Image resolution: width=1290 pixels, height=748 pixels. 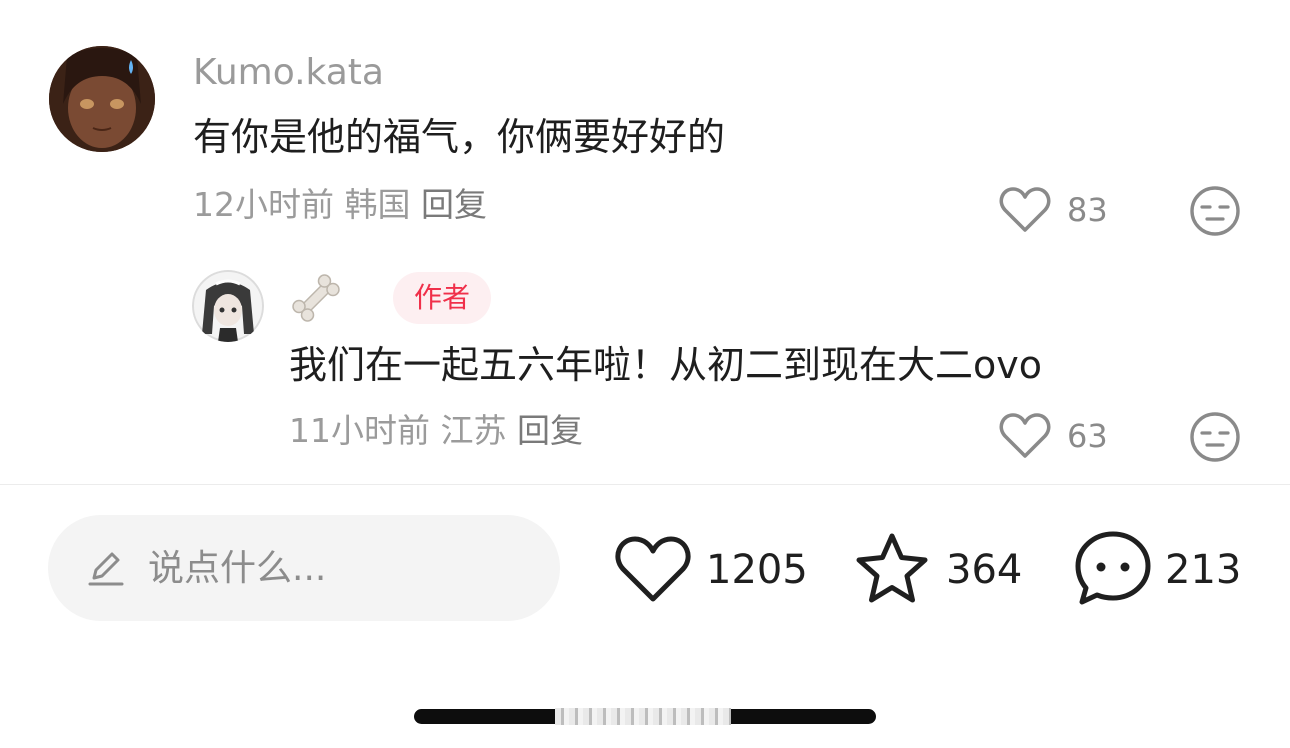 I want to click on reply-text: 我们在一起五六年啦！从初二到现在大二ovo, so click(x=665, y=365).